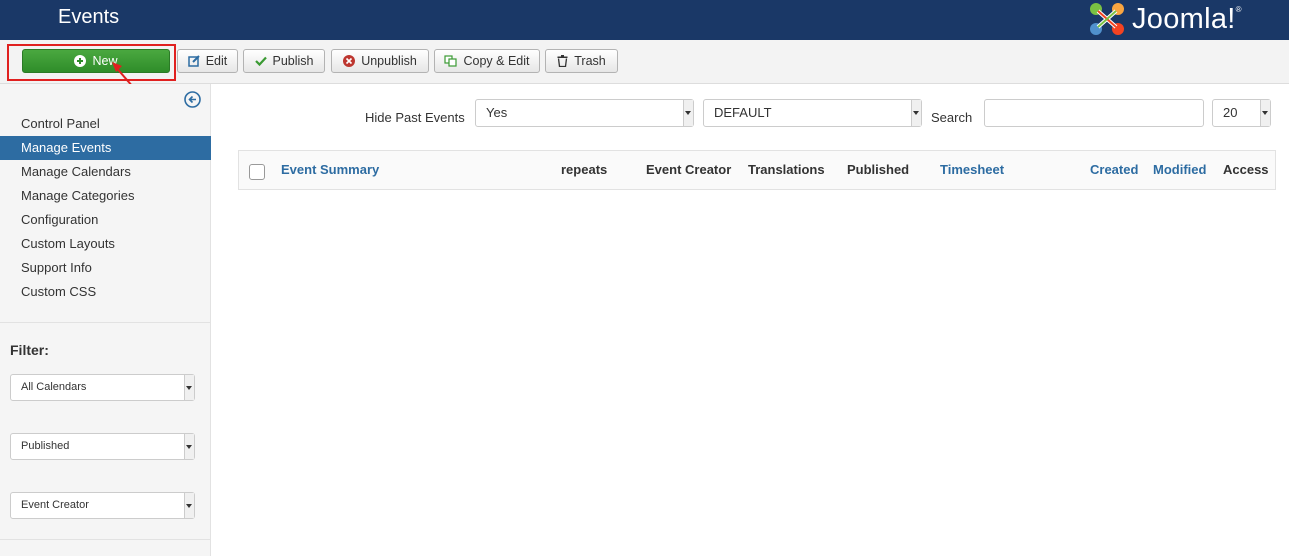 This screenshot has width=1289, height=556. I want to click on published-filter-value: Published, so click(45, 446).